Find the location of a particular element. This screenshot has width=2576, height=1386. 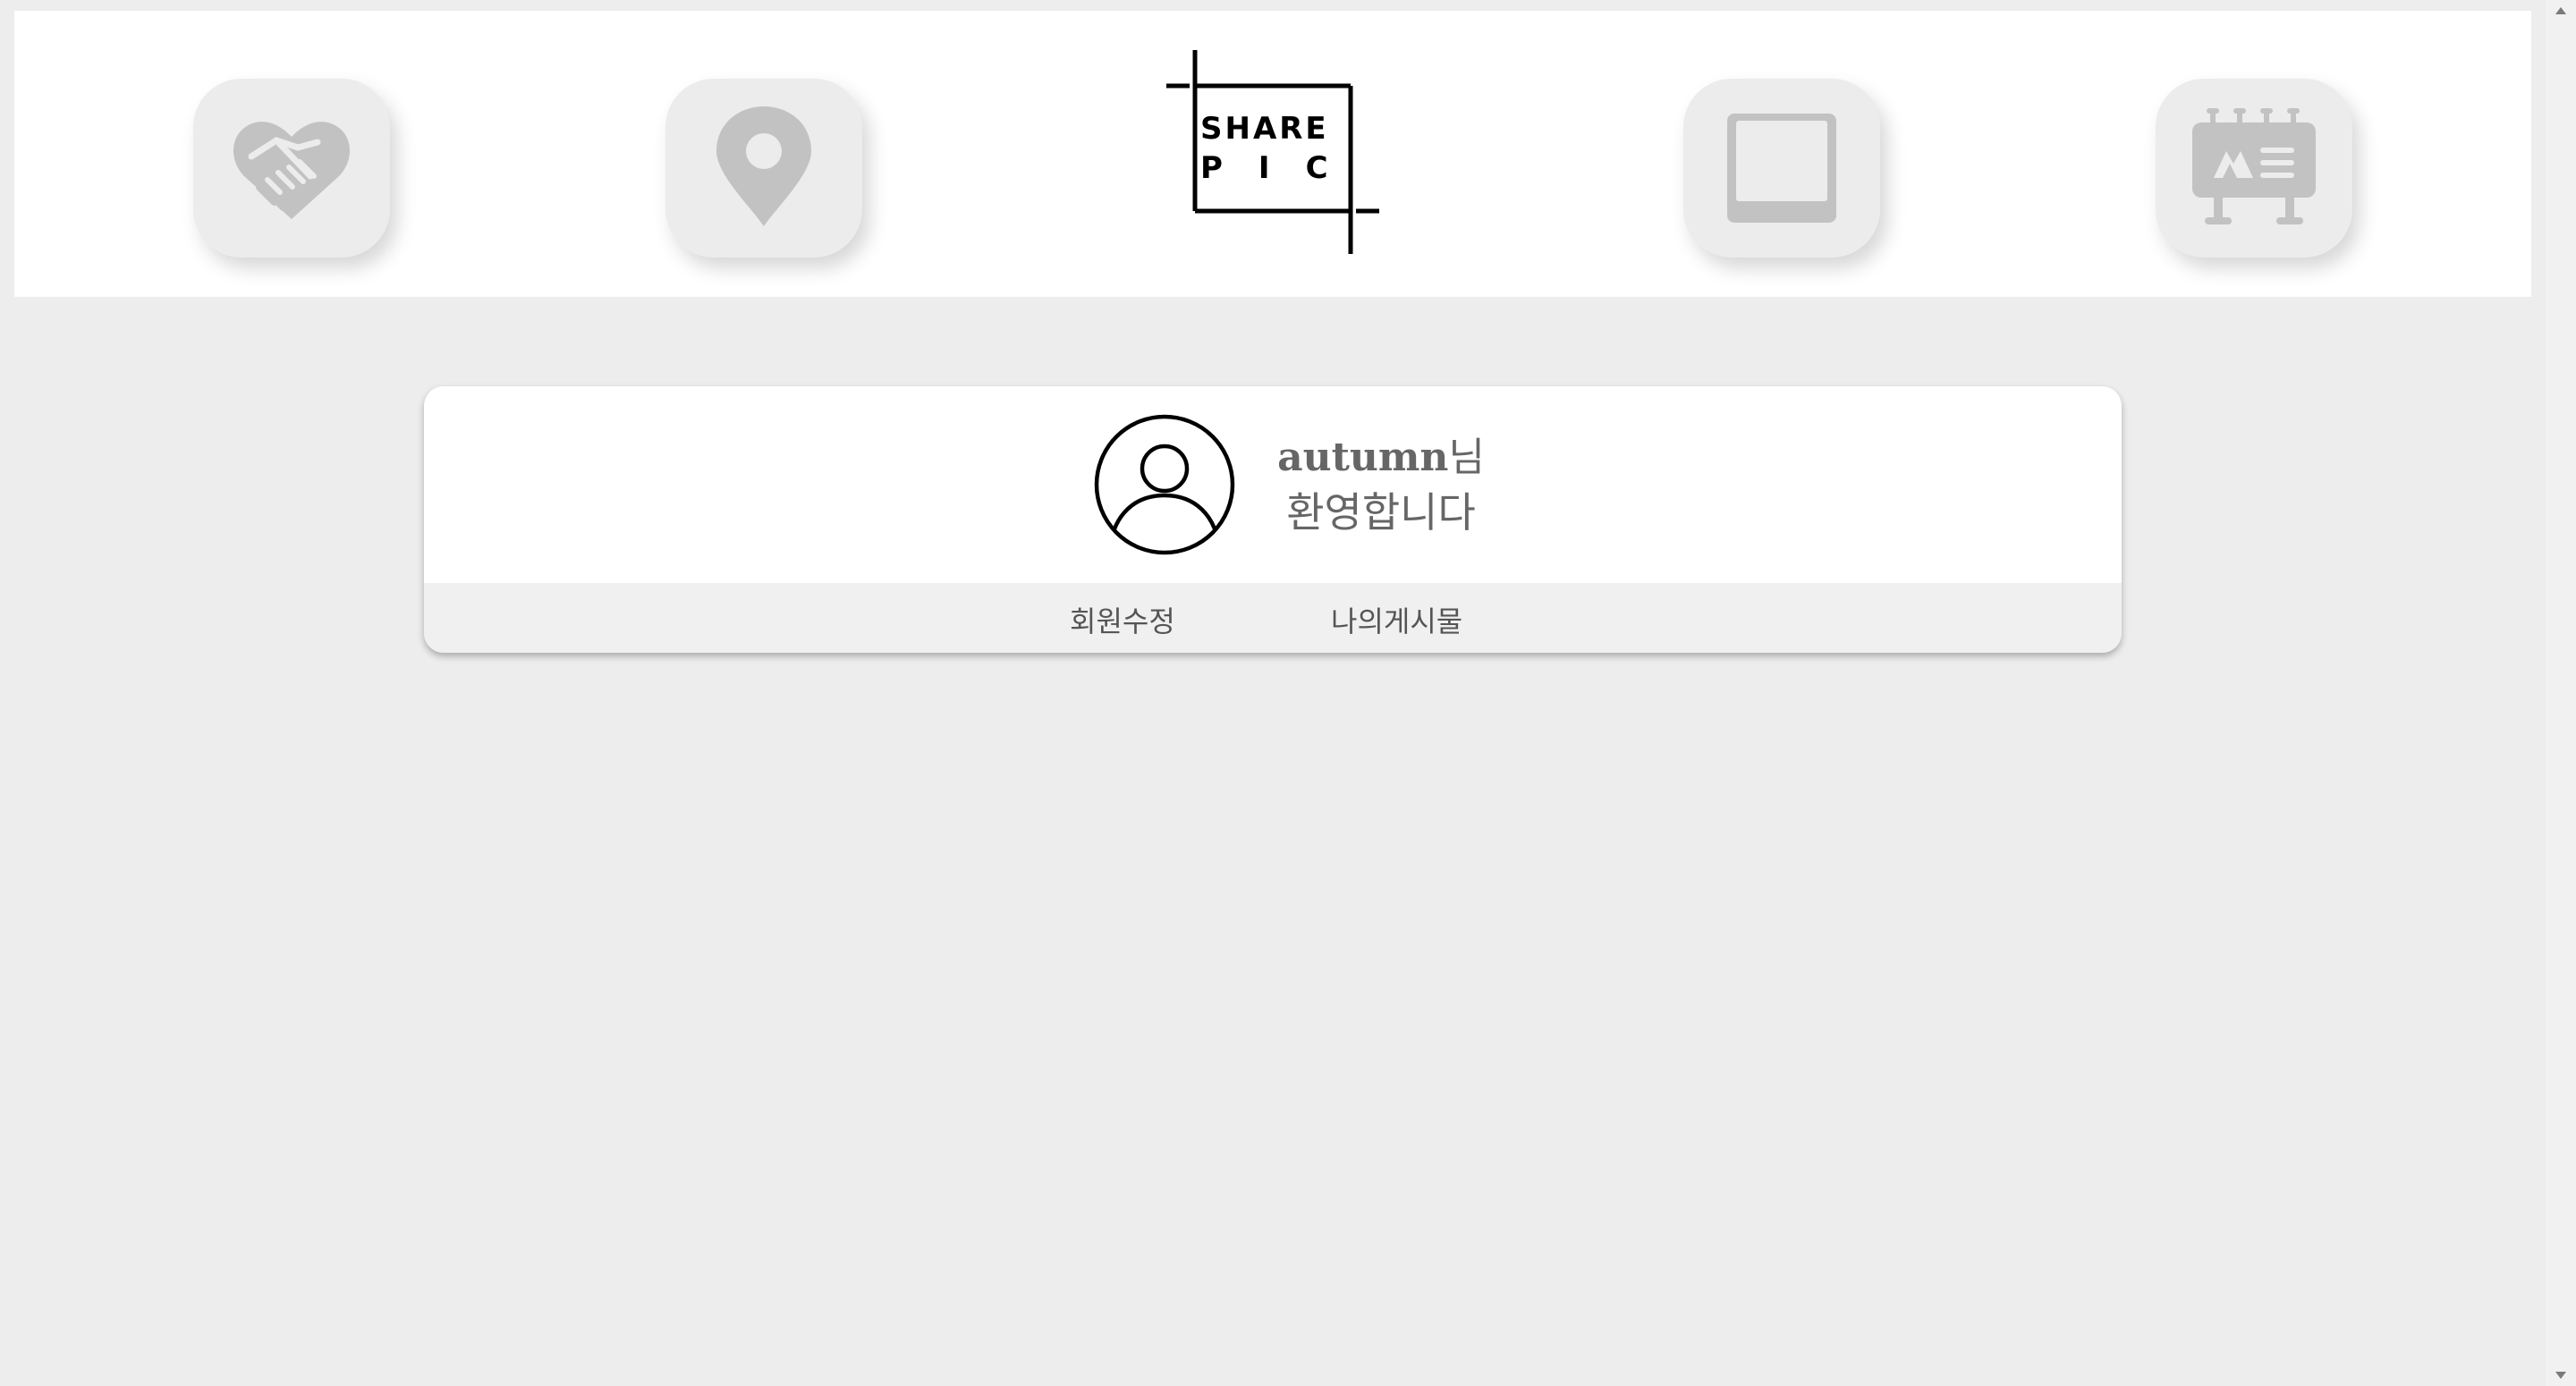

map-nav-button is located at coordinates (763, 168).